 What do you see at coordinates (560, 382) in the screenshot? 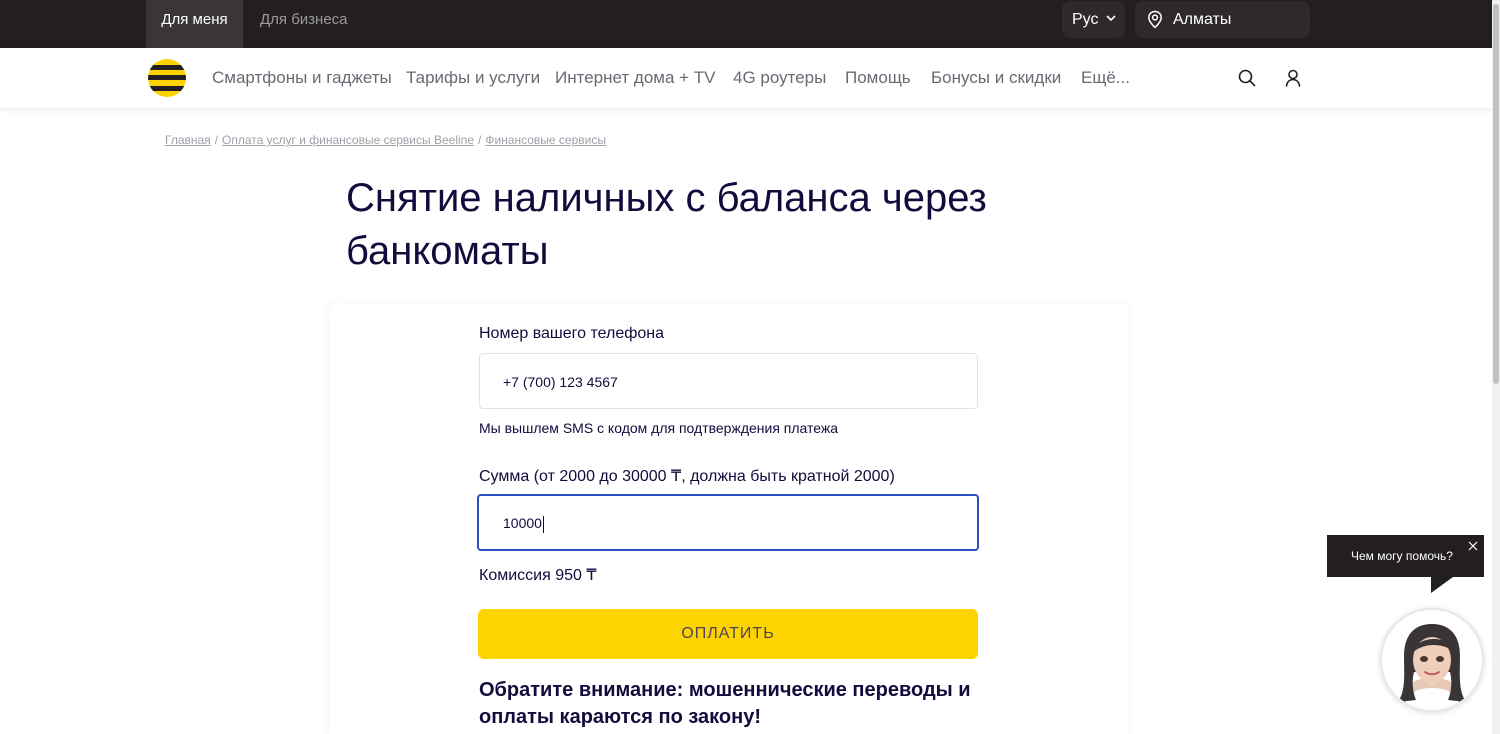
I see `phone-value: +7 (700) 123 4567` at bounding box center [560, 382].